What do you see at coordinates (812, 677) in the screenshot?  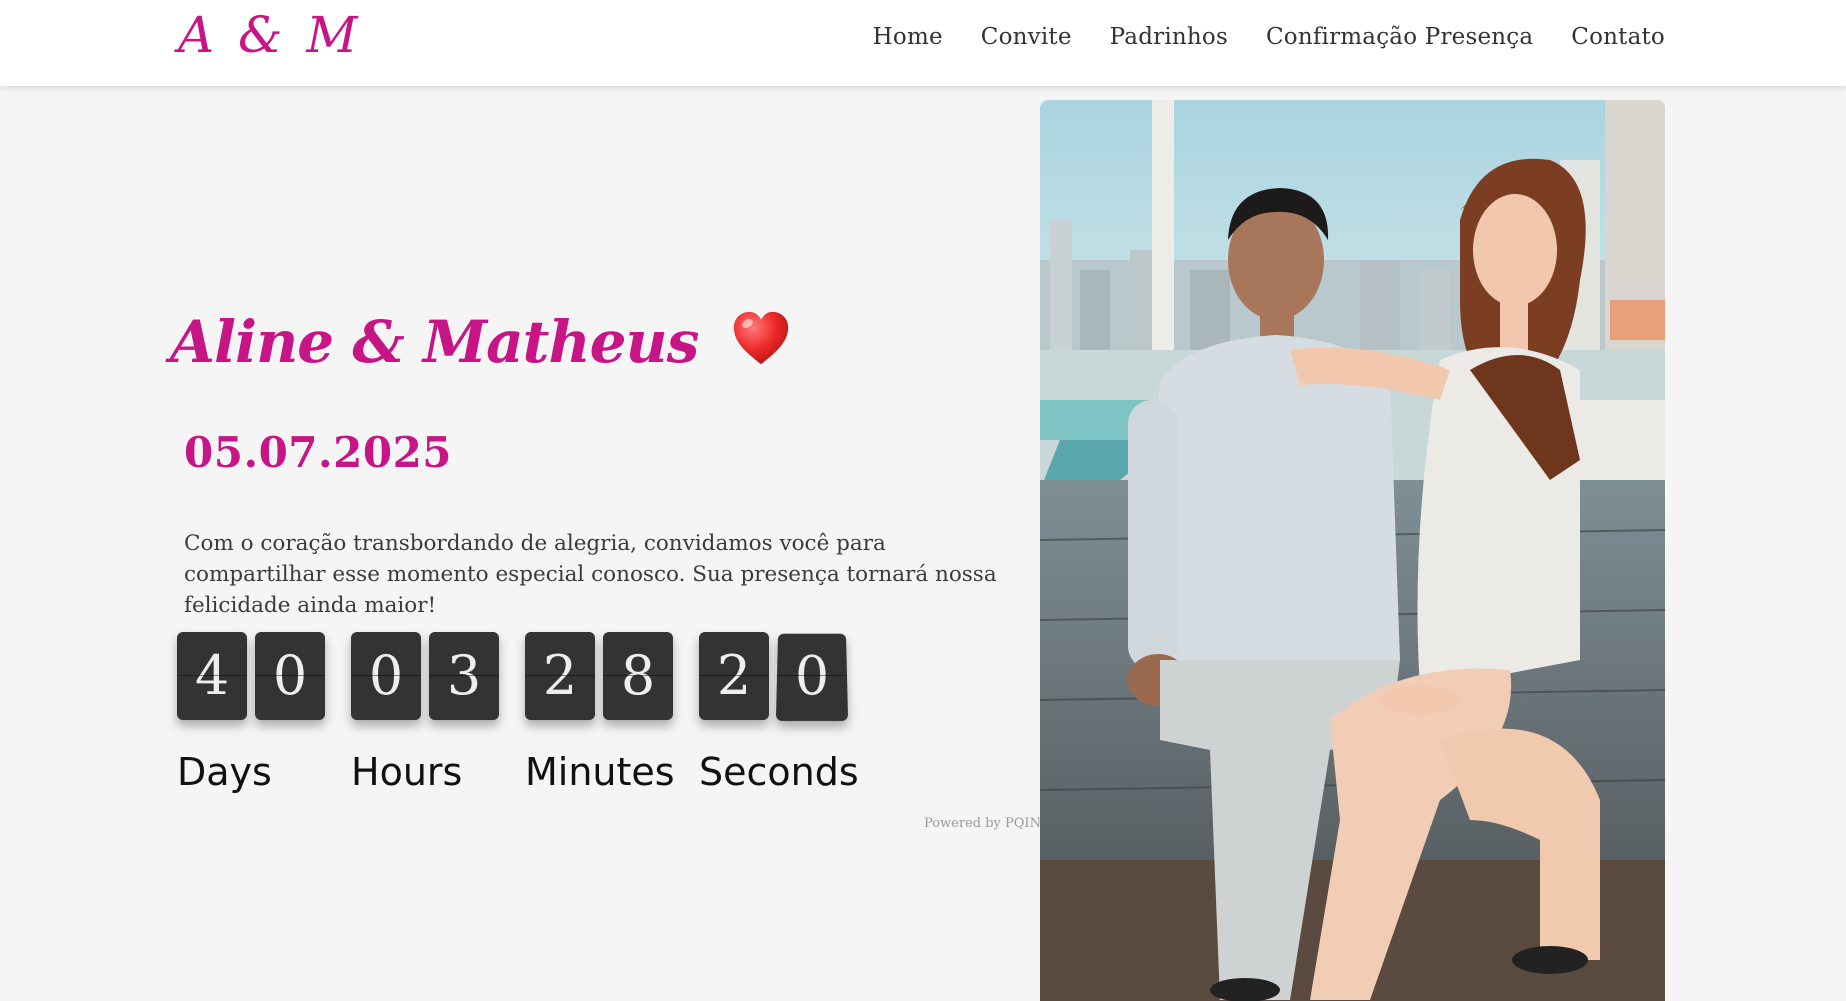 I see `seconds-digit-2: 0` at bounding box center [812, 677].